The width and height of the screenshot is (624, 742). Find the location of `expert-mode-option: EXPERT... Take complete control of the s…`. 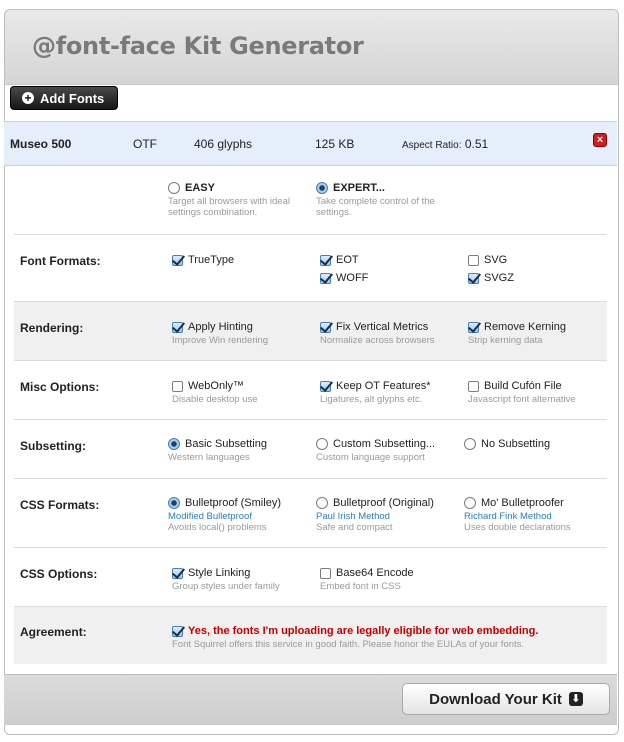

expert-mode-option: EXPERT... Take complete control of the s… is located at coordinates (375, 200).